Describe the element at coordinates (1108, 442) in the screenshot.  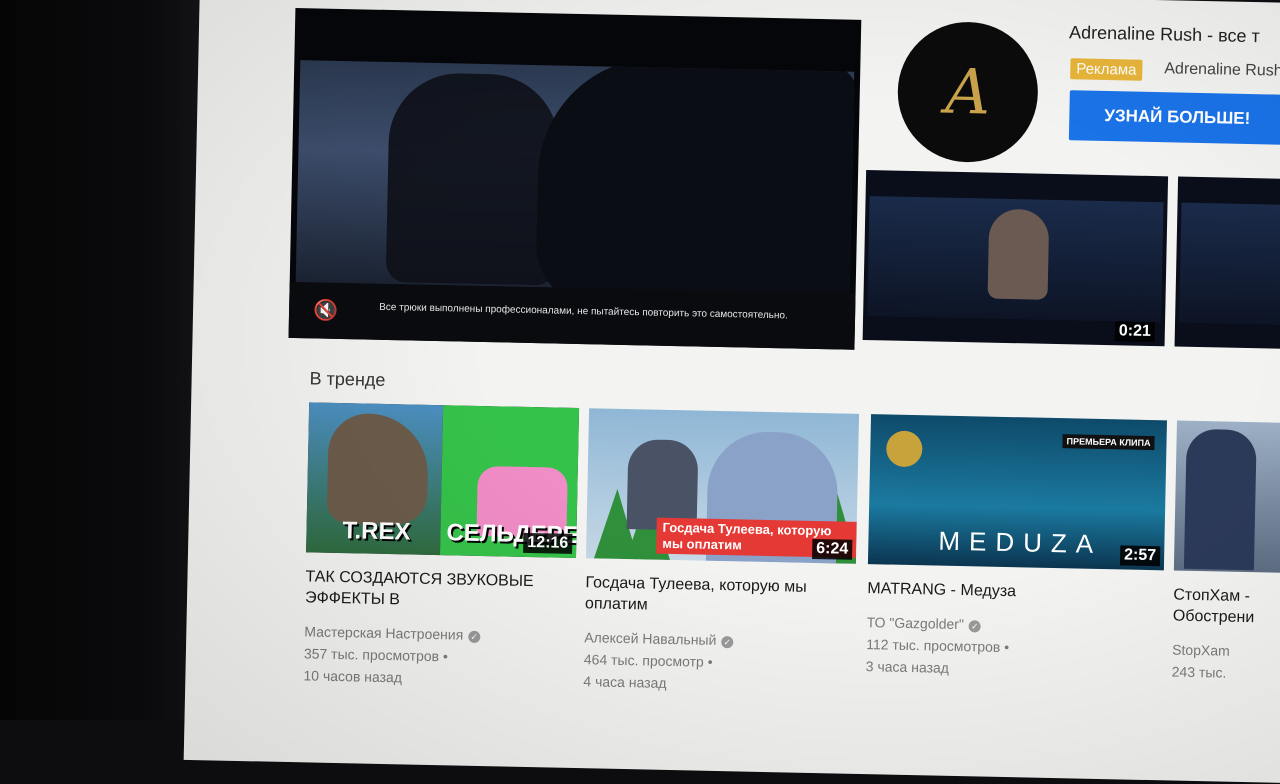
I see `premiere-badge: ПРЕМЬЕРА КЛИПА` at that location.